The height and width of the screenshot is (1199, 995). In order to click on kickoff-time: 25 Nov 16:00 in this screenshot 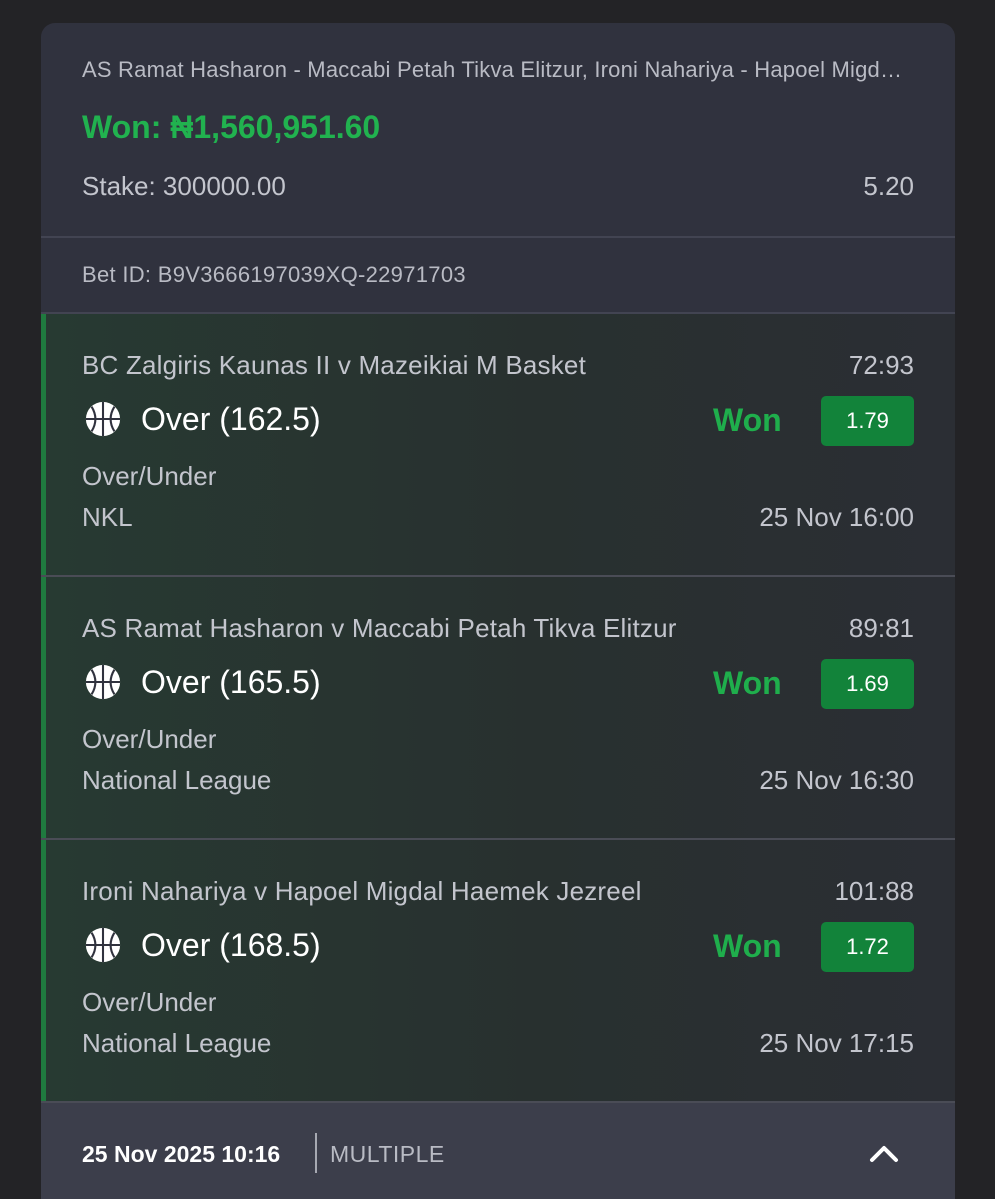, I will do `click(836, 517)`.